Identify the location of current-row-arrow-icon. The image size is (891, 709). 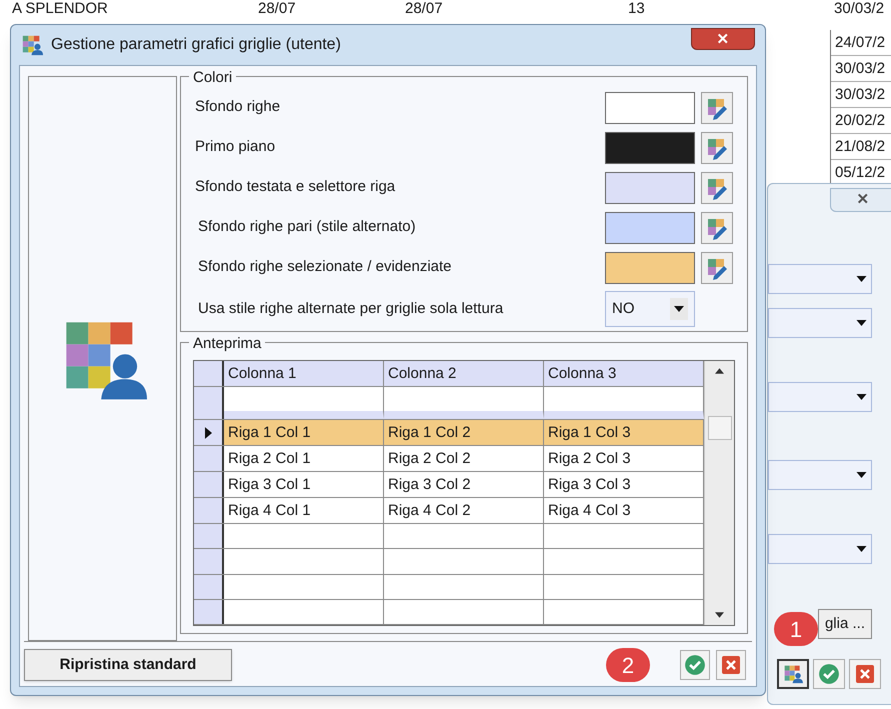
(208, 432).